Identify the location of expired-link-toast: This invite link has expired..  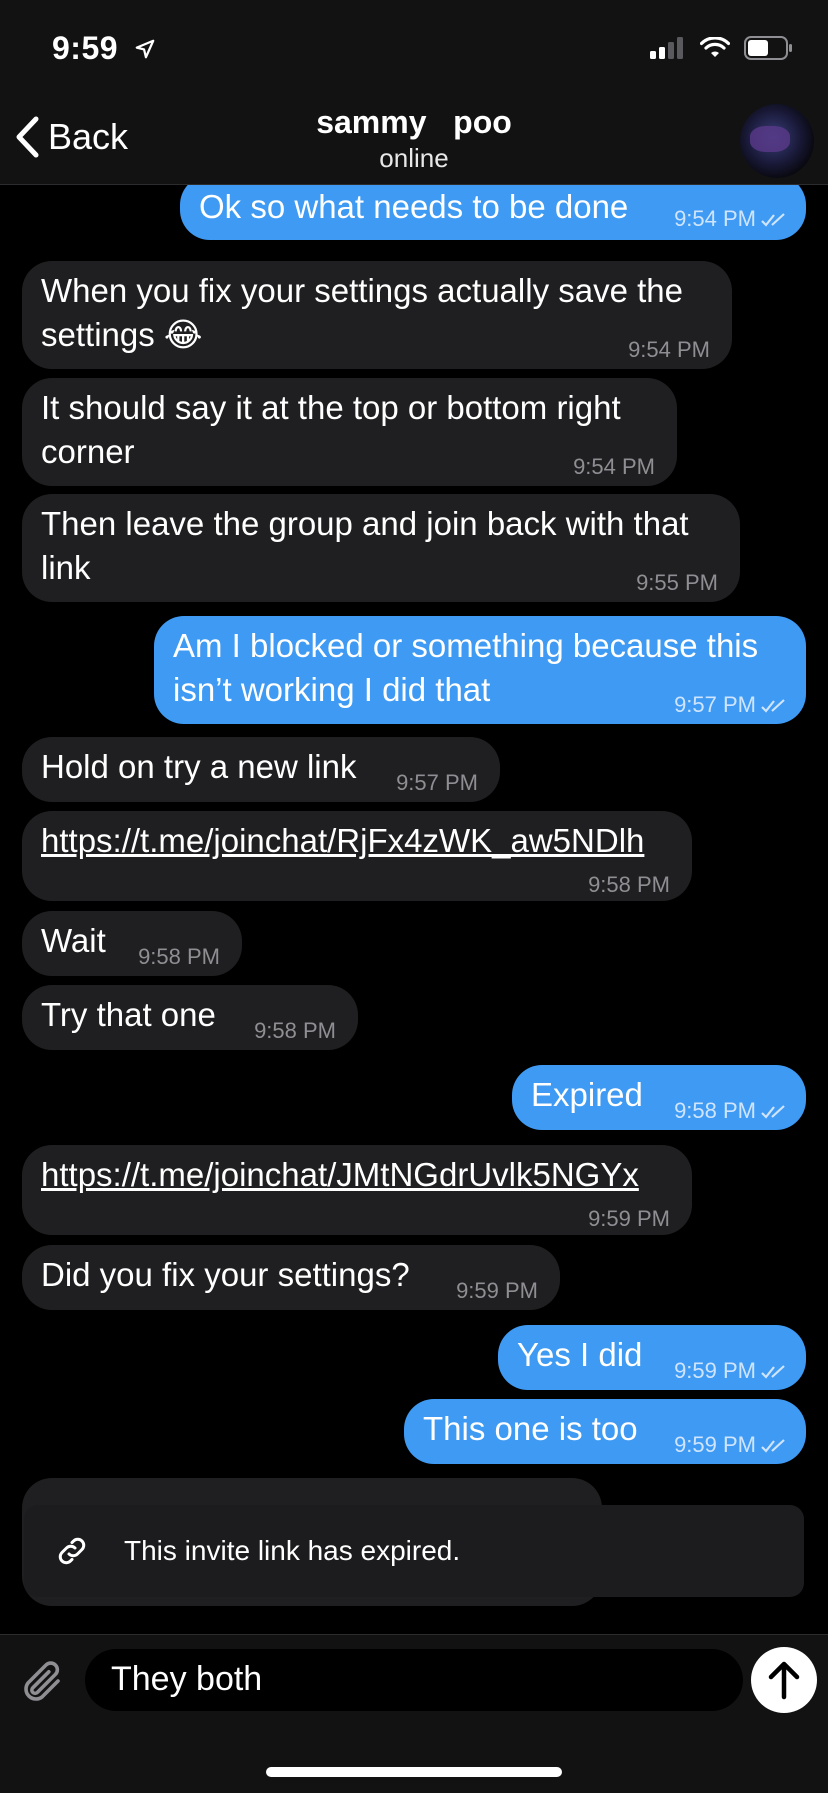
(414, 1551).